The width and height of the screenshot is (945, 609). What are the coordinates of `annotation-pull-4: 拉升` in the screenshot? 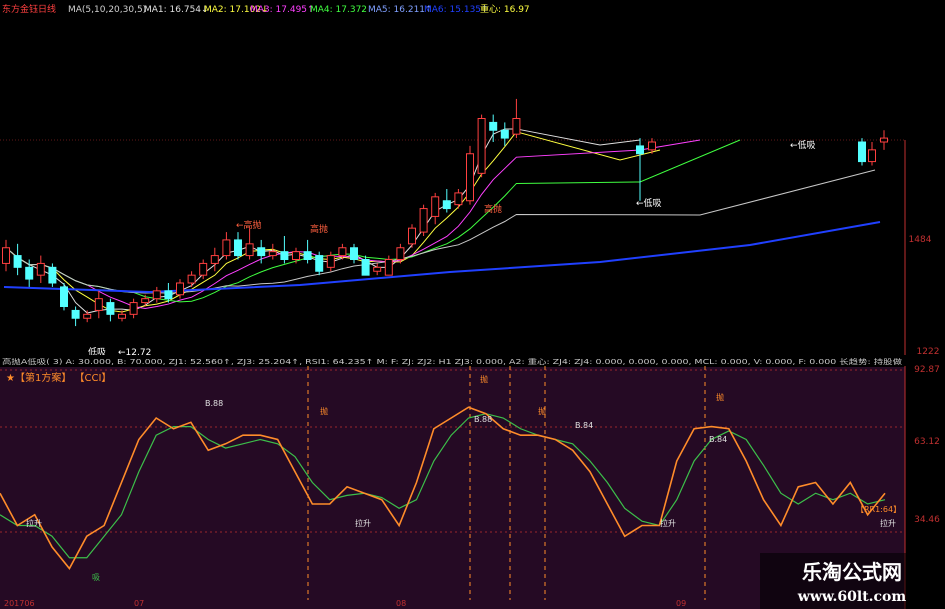 It's located at (888, 523).